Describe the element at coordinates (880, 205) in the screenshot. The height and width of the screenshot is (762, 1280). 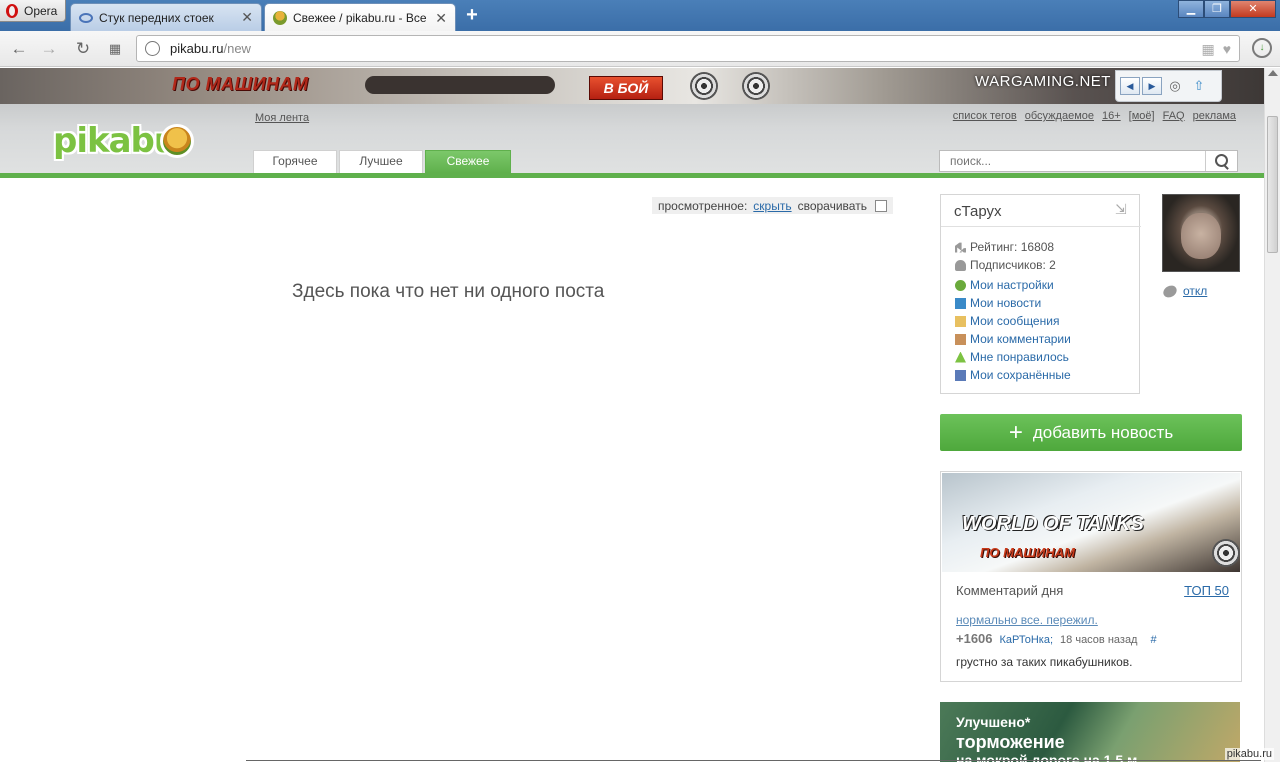
I see `collapse-checkbox` at that location.